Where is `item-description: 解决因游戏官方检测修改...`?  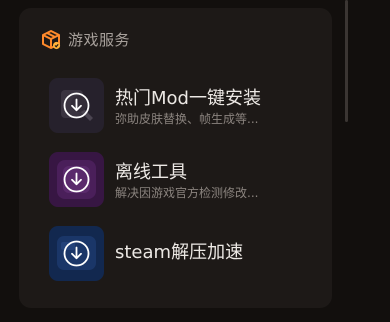 item-description: 解决因游戏官方检测修改... is located at coordinates (187, 193).